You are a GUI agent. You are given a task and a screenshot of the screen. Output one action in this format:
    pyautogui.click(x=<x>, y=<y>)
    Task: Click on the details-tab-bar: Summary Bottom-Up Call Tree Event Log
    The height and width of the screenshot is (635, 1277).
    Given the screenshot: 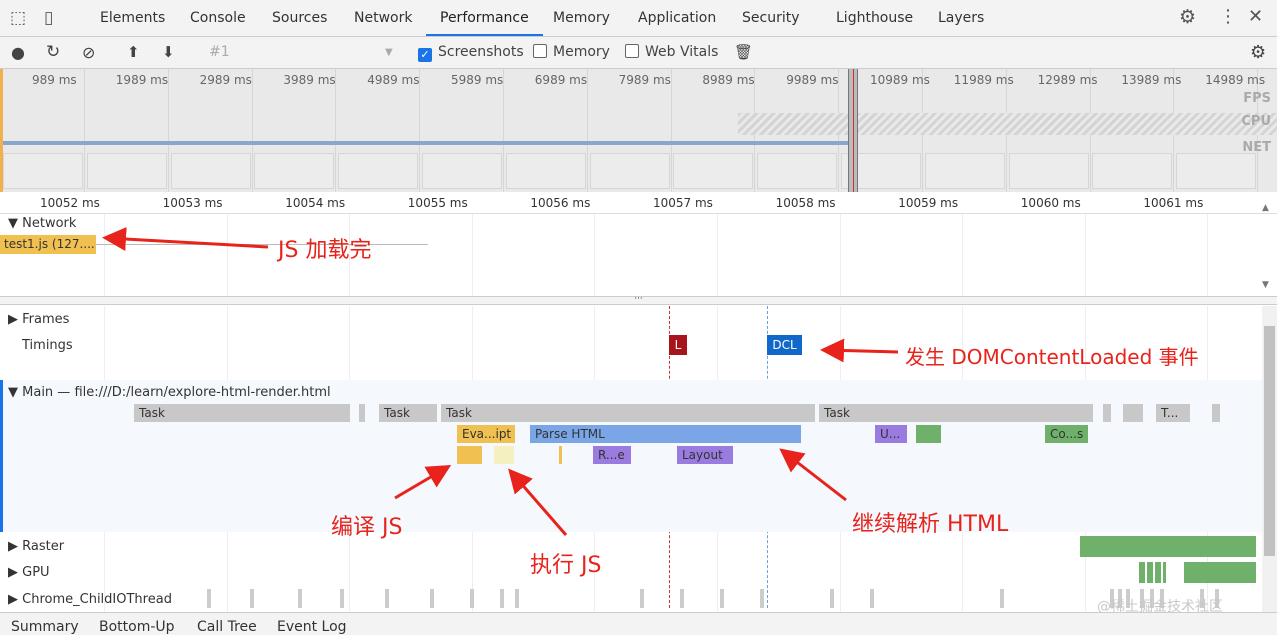 What is the action you would take?
    pyautogui.click(x=638, y=623)
    